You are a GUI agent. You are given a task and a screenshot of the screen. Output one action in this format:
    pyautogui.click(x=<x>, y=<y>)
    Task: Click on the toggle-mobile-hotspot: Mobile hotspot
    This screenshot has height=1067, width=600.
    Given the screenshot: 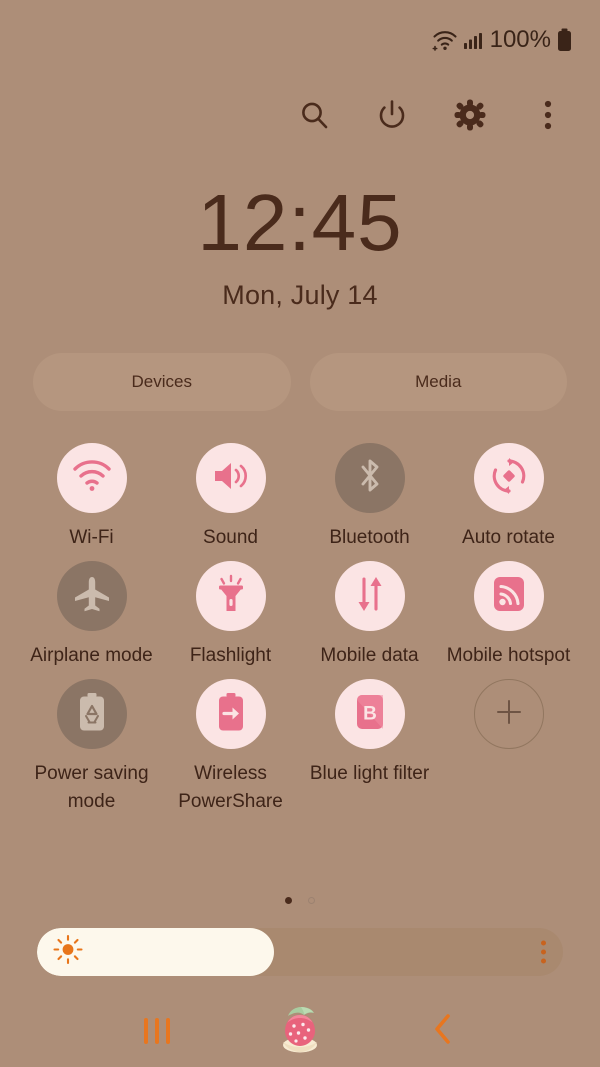 What is the action you would take?
    pyautogui.click(x=508, y=615)
    